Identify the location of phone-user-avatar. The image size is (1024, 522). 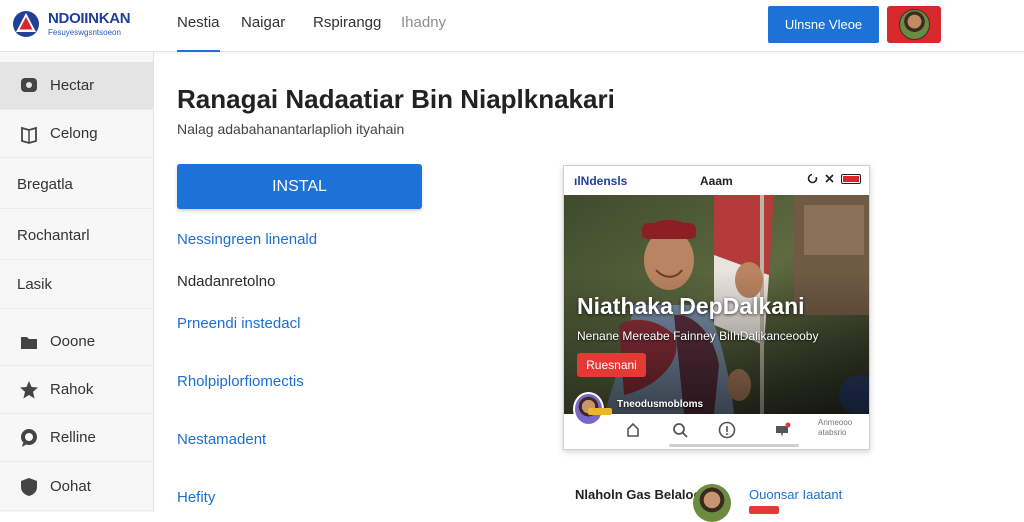
(592, 409).